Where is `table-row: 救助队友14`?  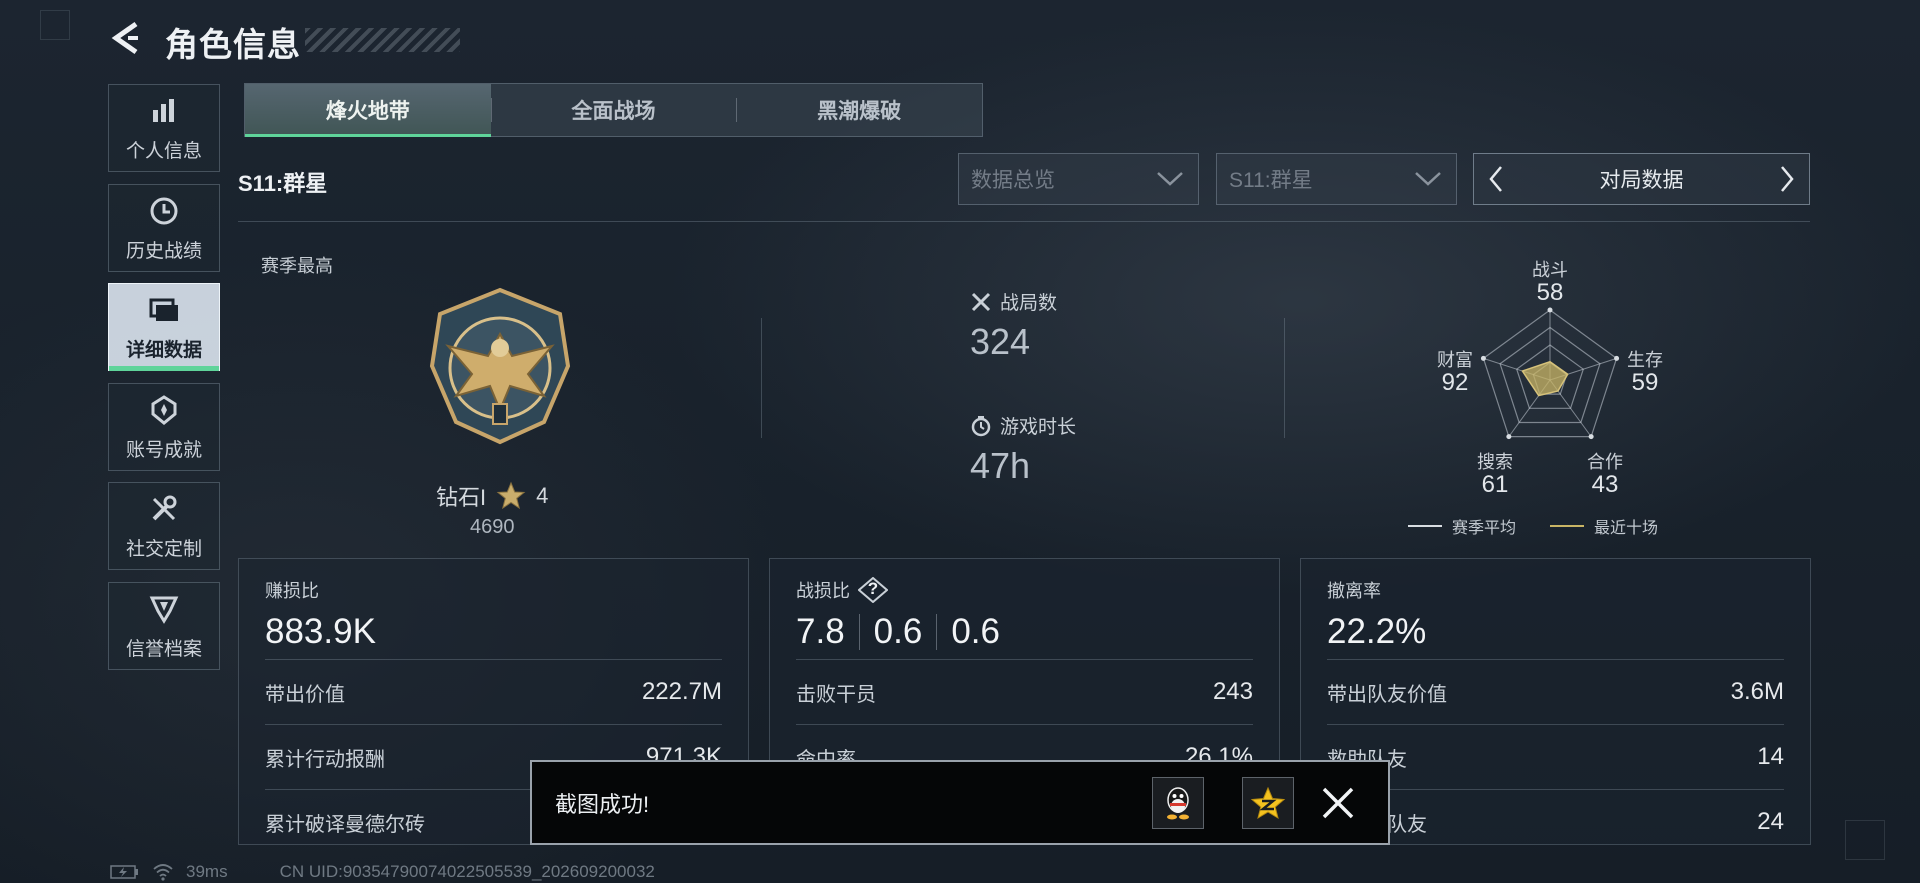
table-row: 救助队友14 is located at coordinates (1555, 756).